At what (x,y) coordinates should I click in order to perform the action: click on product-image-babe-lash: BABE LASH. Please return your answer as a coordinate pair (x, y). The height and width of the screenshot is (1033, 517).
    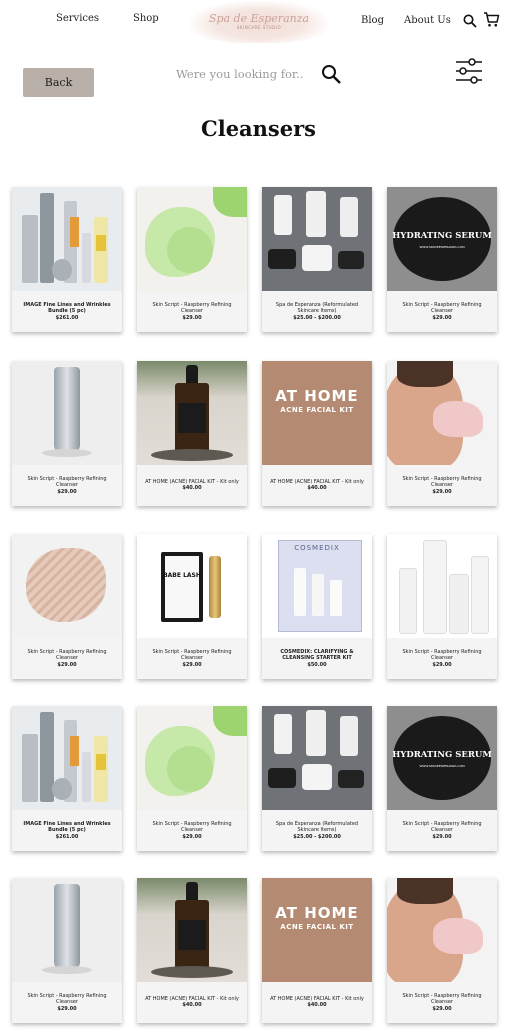
    Looking at the image, I should click on (192, 586).